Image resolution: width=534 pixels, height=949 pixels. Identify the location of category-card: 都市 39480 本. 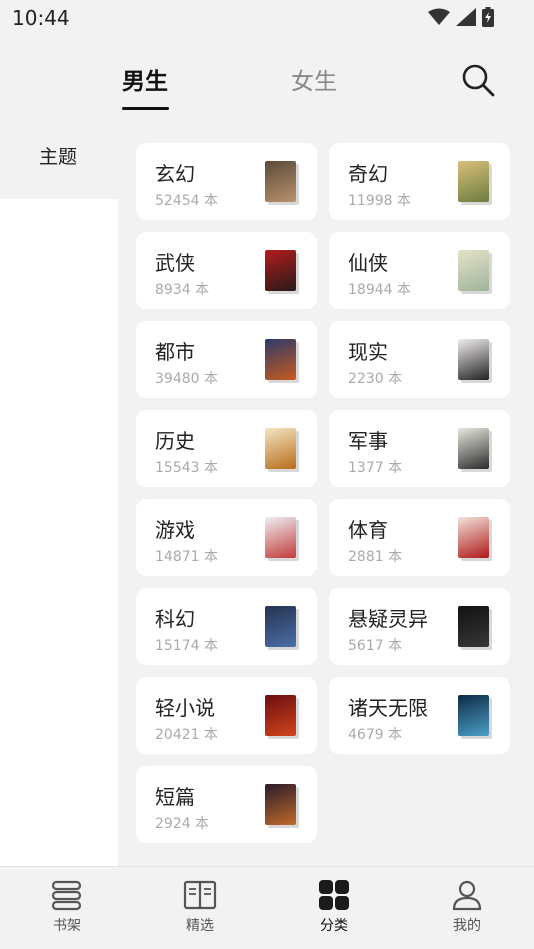
(226, 359).